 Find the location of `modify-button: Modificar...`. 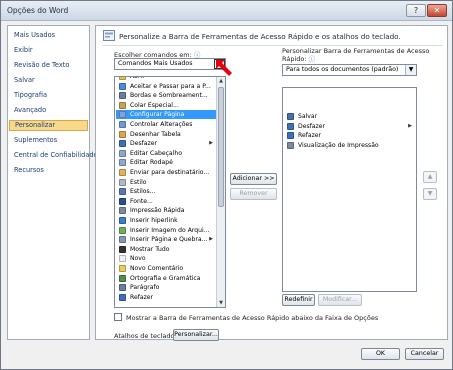

modify-button: Modificar... is located at coordinates (340, 300).